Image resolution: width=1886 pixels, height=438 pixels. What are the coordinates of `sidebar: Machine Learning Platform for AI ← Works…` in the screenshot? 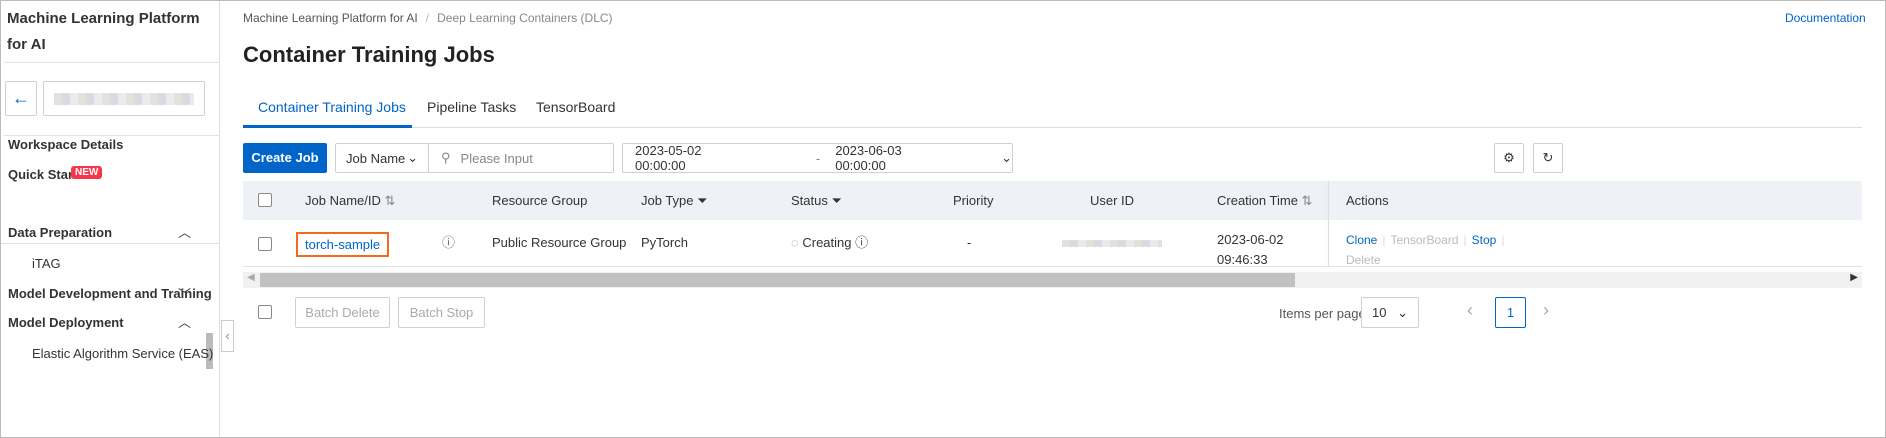 It's located at (110, 219).